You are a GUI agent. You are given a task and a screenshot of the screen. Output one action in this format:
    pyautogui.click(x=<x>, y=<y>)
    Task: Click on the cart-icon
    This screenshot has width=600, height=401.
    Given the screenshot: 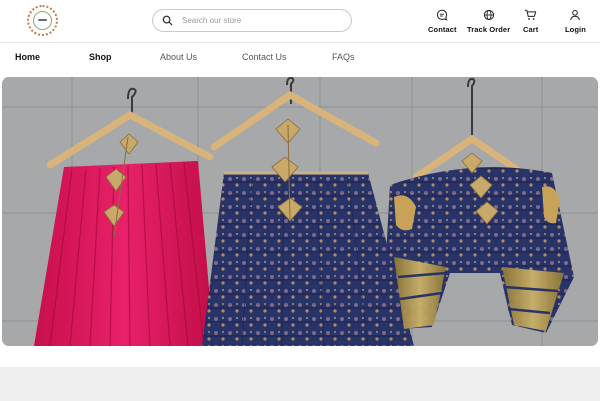 What is the action you would take?
    pyautogui.click(x=531, y=15)
    